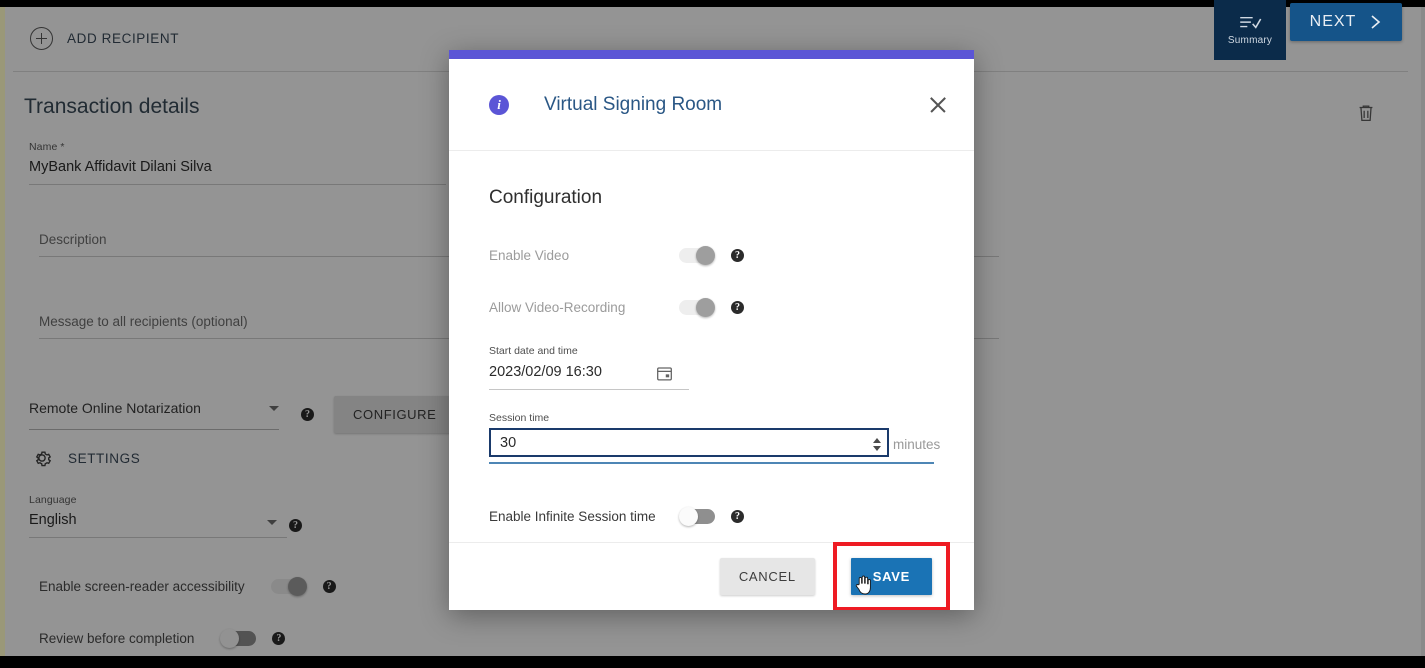 Image resolution: width=1425 pixels, height=668 pixels. What do you see at coordinates (1250, 30) in the screenshot?
I see `summary-button: Summary` at bounding box center [1250, 30].